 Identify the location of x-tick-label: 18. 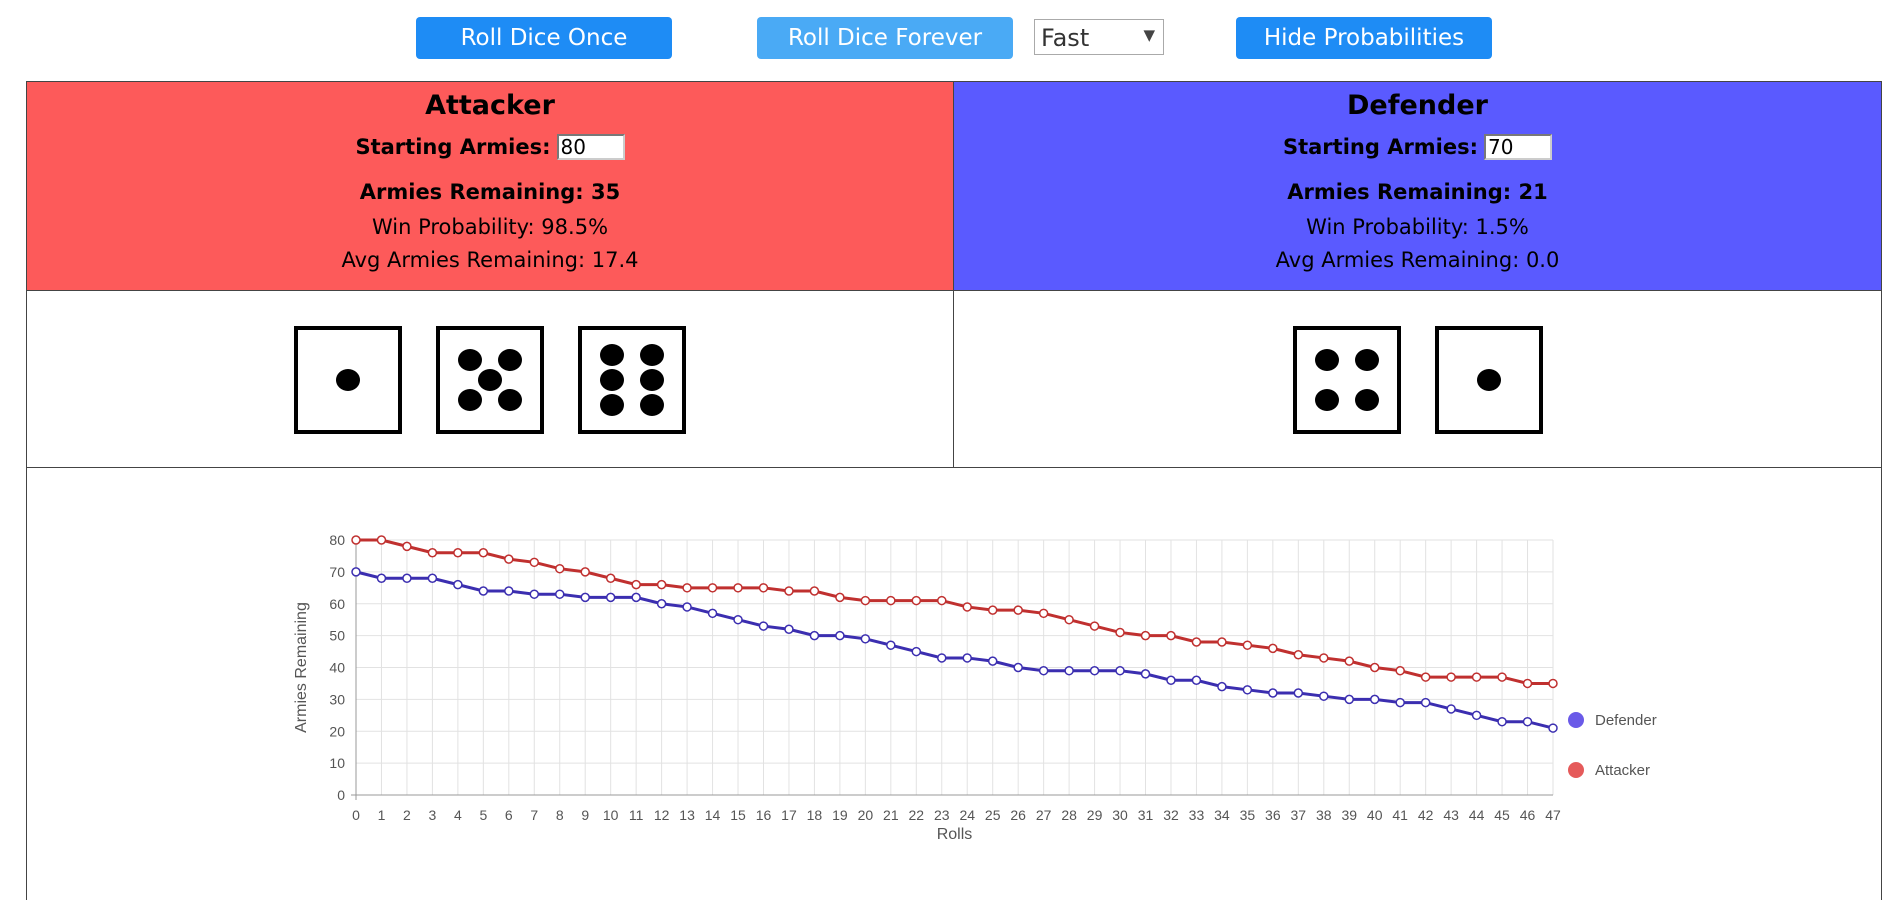
(815, 815).